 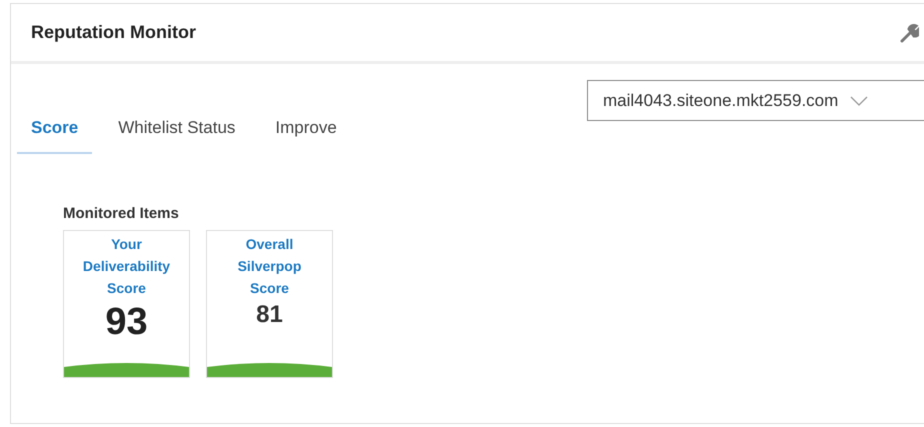 What do you see at coordinates (859, 101) in the screenshot?
I see `chevron-down-icon` at bounding box center [859, 101].